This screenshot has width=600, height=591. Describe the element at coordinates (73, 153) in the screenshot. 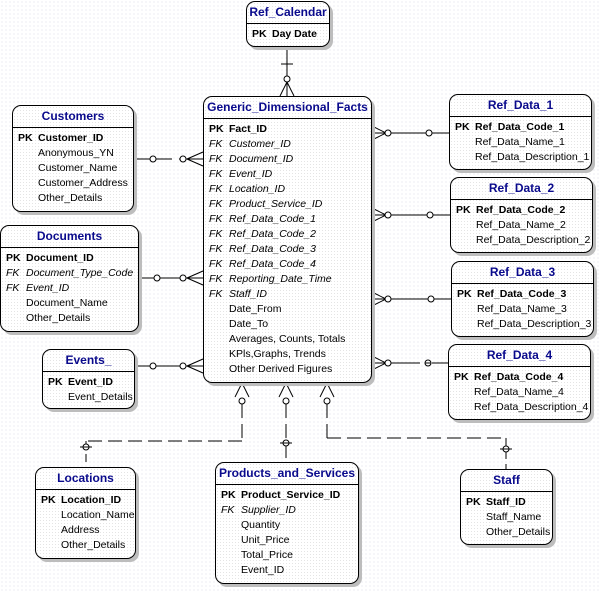

I see `attribute-row: Anonymous_YN` at that location.